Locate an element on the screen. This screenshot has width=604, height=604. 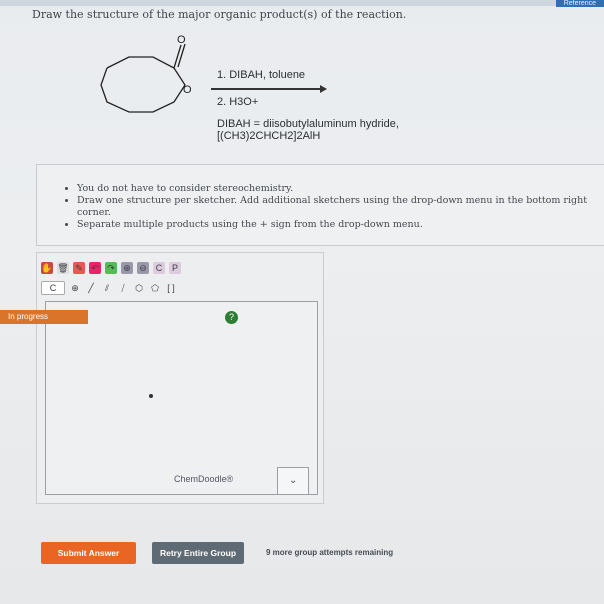
sketcher-toolbar-row2: C ⊕ ╱ ⫽ ⧸ ⬡ ⬠ [ ] is located at coordinates (109, 288).